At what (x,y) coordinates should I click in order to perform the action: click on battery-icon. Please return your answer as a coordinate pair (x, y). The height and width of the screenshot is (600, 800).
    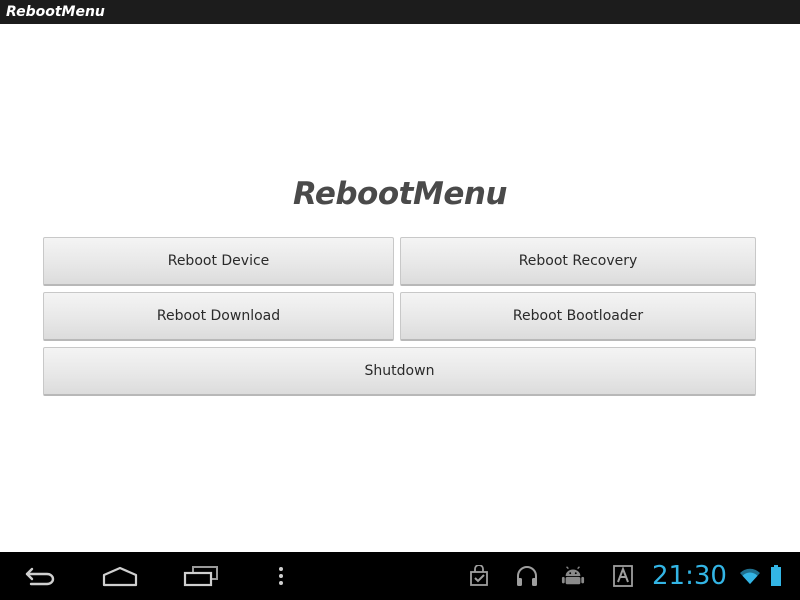
    Looking at the image, I should click on (776, 576).